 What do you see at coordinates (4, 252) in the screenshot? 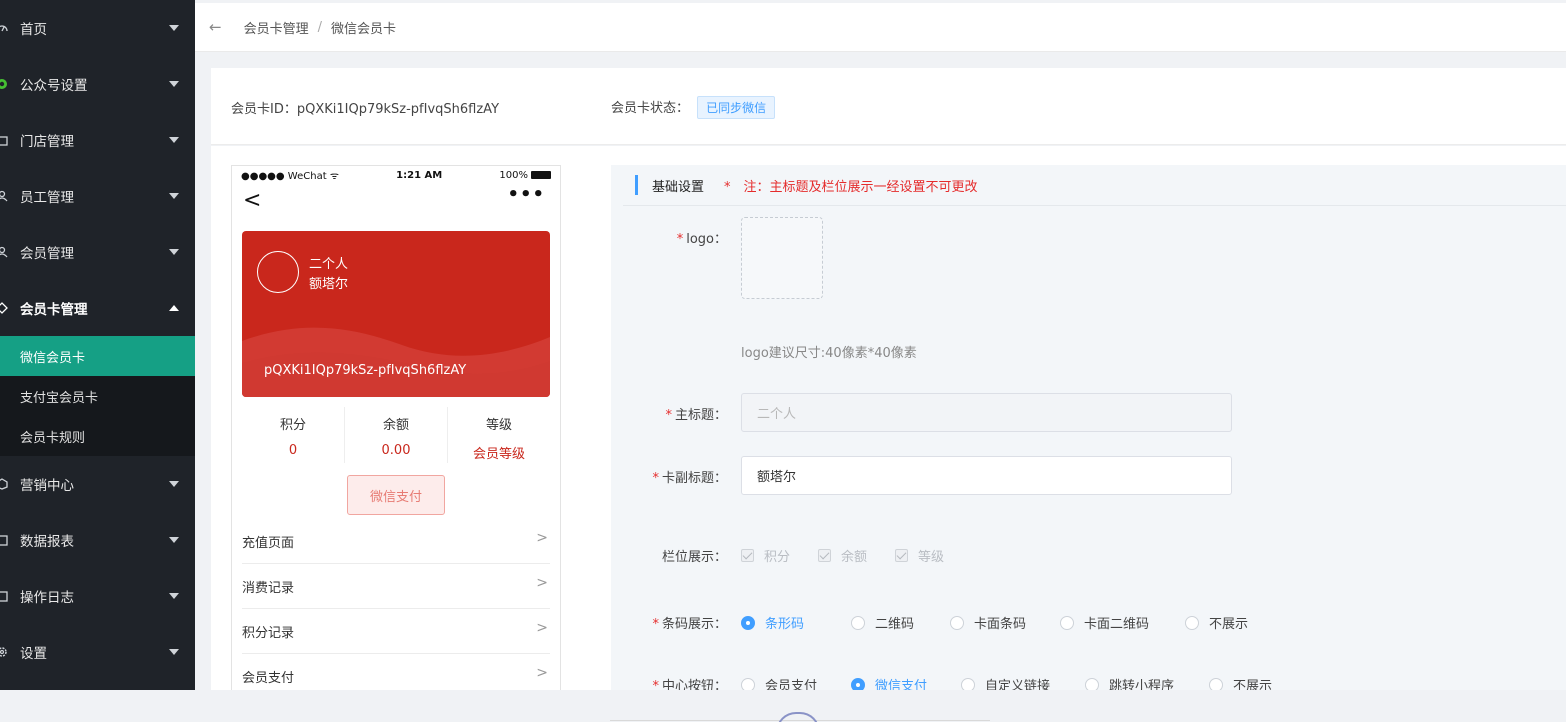
I see `member-icon` at bounding box center [4, 252].